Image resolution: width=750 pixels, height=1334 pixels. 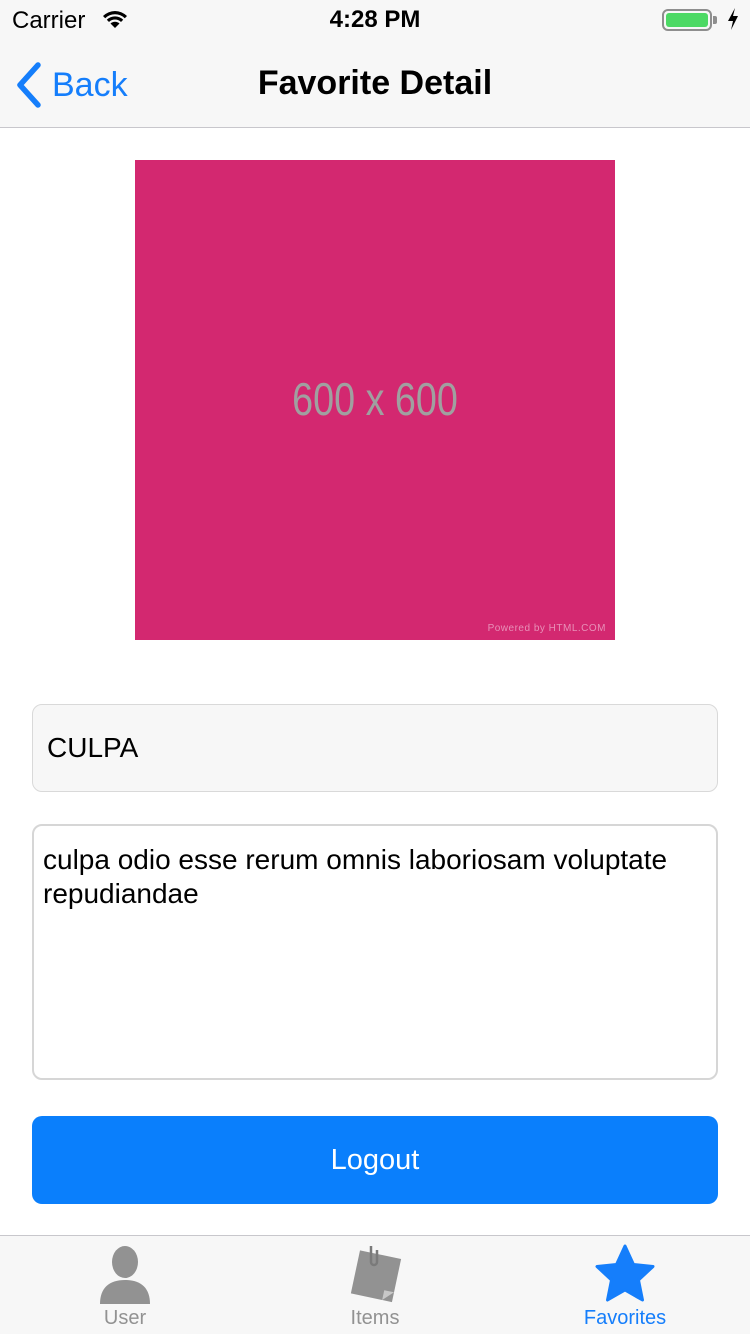 I want to click on status-time: 4:28 PM, so click(x=375, y=19).